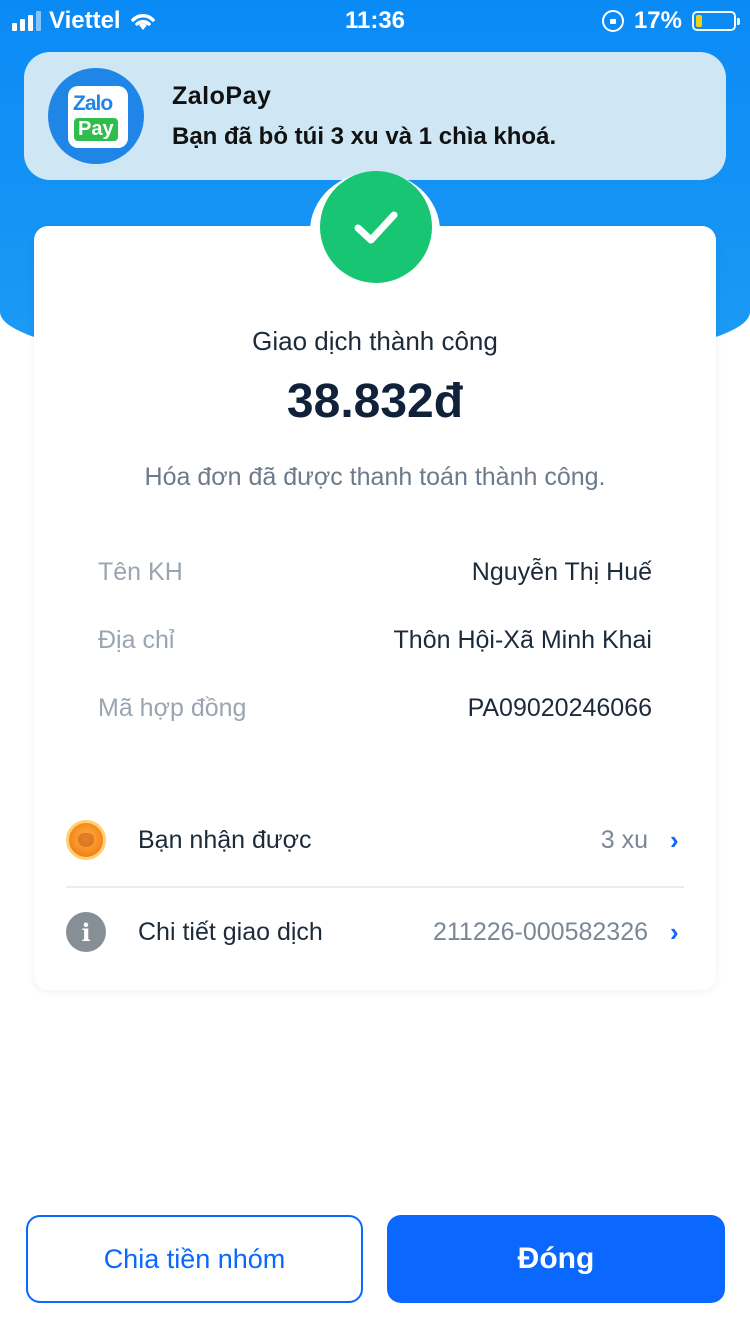 The width and height of the screenshot is (750, 1334). What do you see at coordinates (140, 572) in the screenshot?
I see `detail-label: Tên KH` at bounding box center [140, 572].